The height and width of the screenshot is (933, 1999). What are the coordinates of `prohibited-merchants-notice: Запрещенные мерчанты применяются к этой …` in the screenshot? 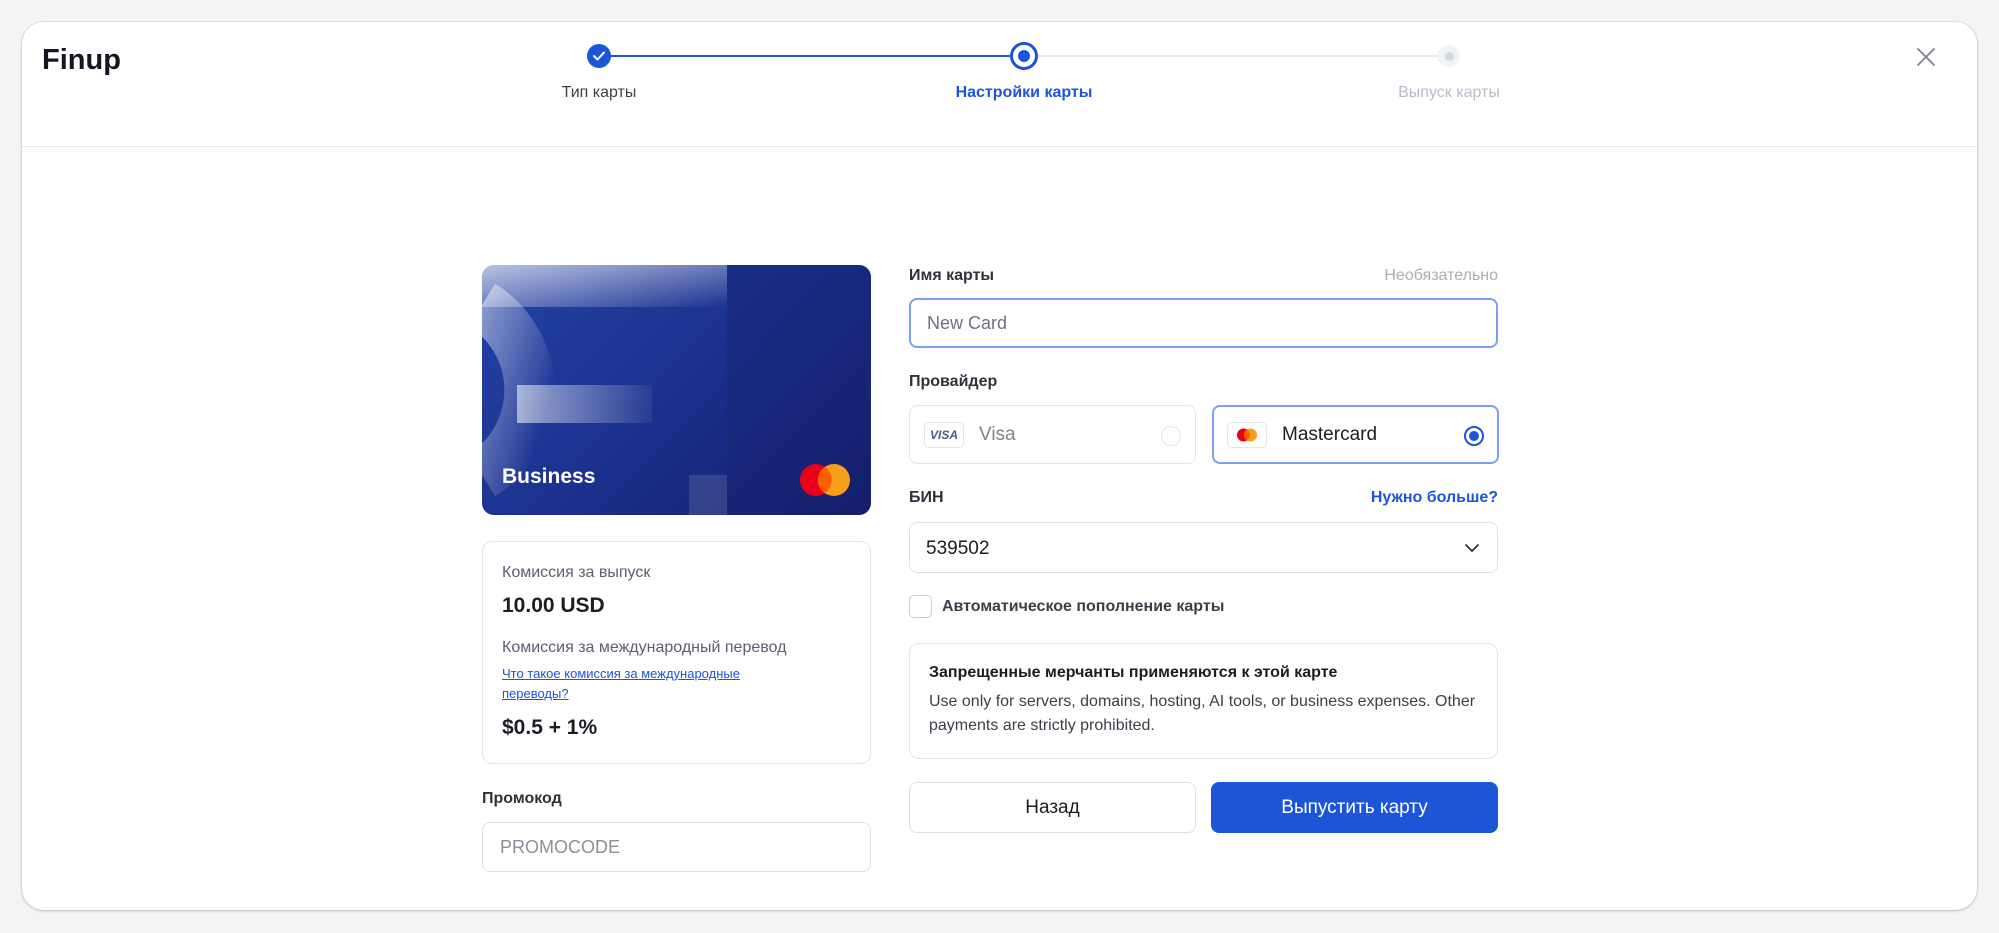 It's located at (1203, 701).